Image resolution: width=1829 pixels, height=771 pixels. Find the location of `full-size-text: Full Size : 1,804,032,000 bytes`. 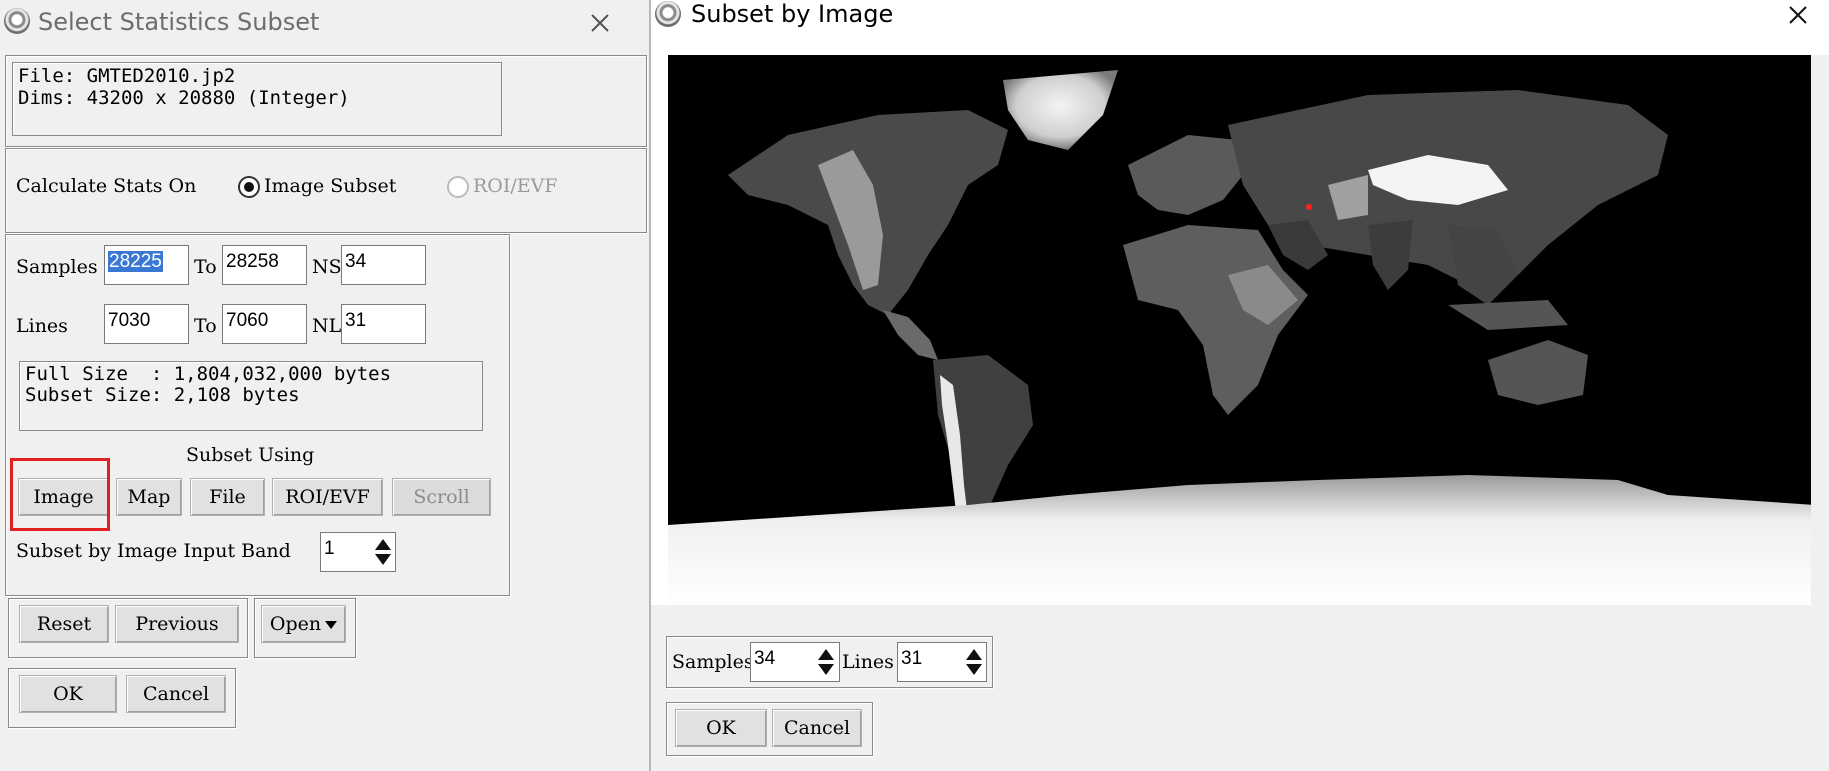

full-size-text: Full Size : 1,804,032,000 bytes is located at coordinates (208, 374).